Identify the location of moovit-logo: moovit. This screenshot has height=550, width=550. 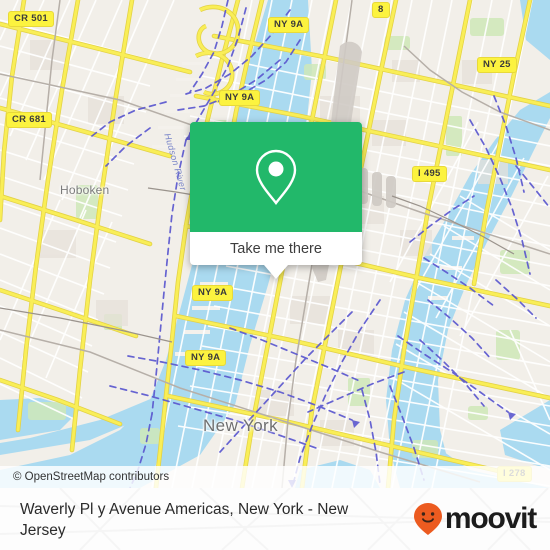
(475, 519).